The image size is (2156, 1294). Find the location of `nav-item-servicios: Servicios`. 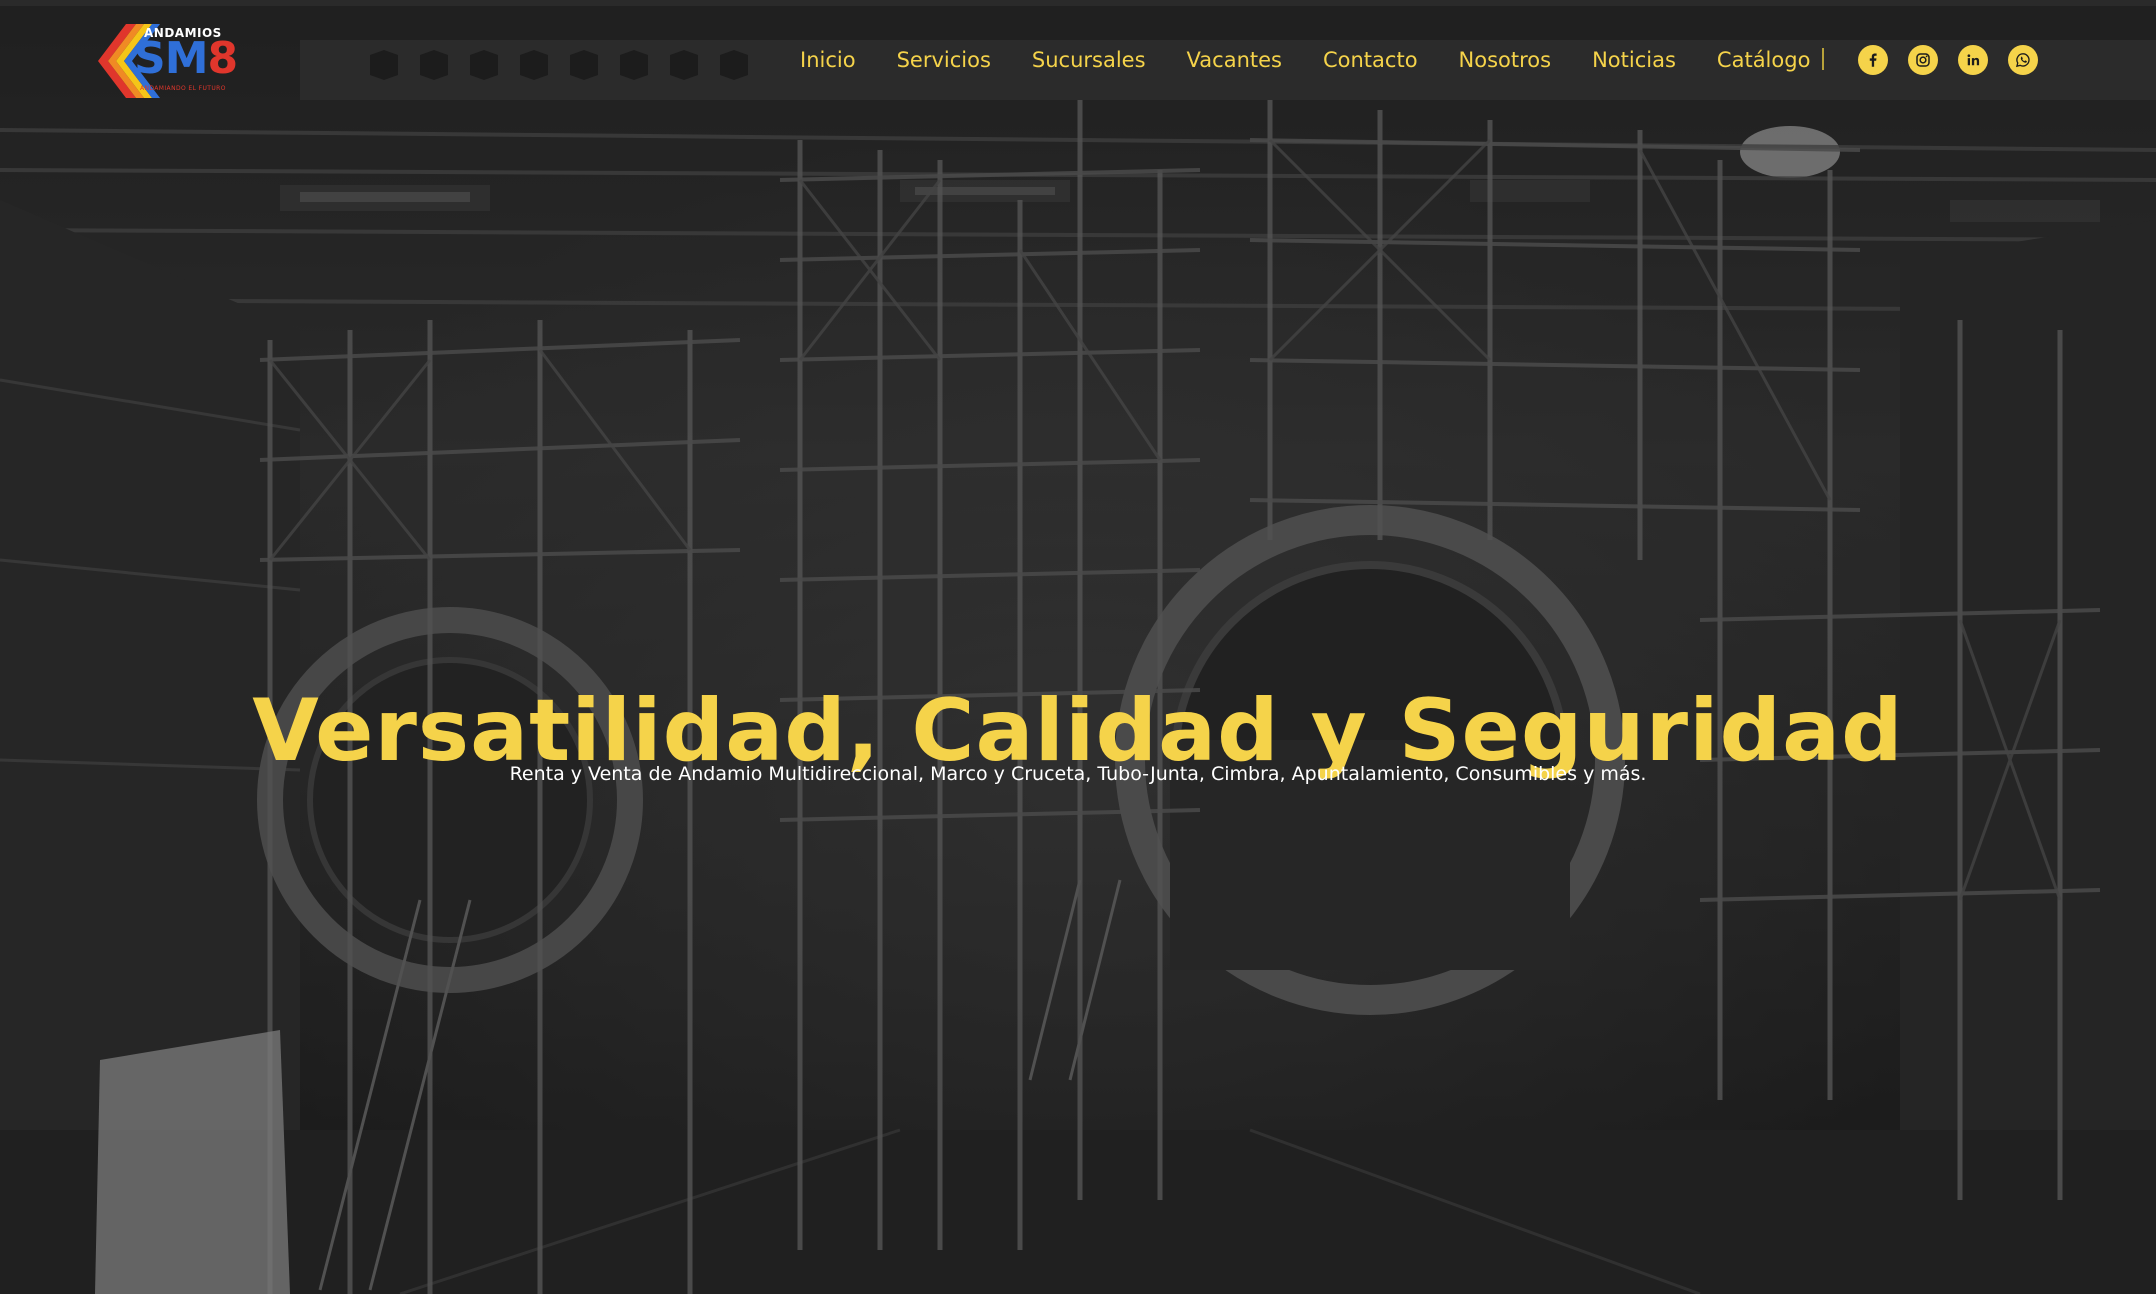

nav-item-servicios: Servicios is located at coordinates (944, 60).